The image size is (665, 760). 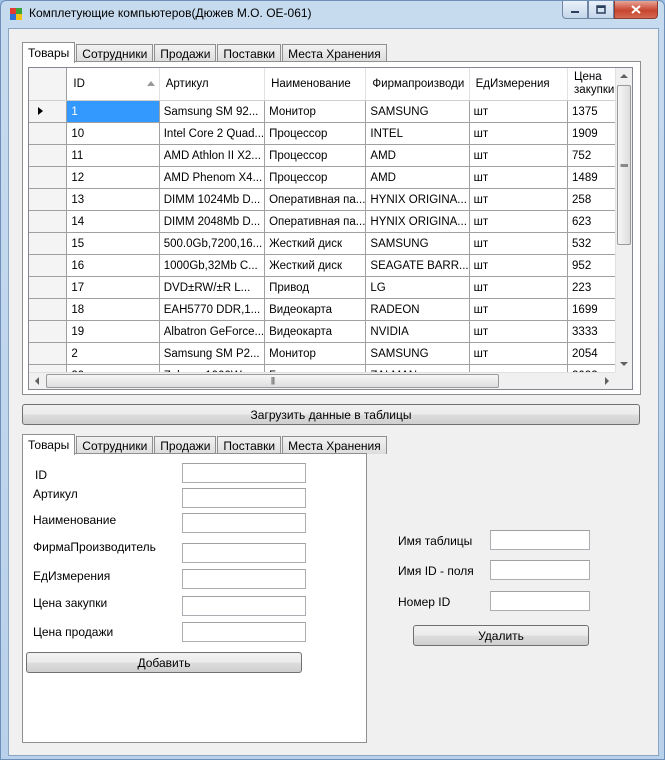 I want to click on bottom-tab-supplies: Поставки, so click(x=249, y=445).